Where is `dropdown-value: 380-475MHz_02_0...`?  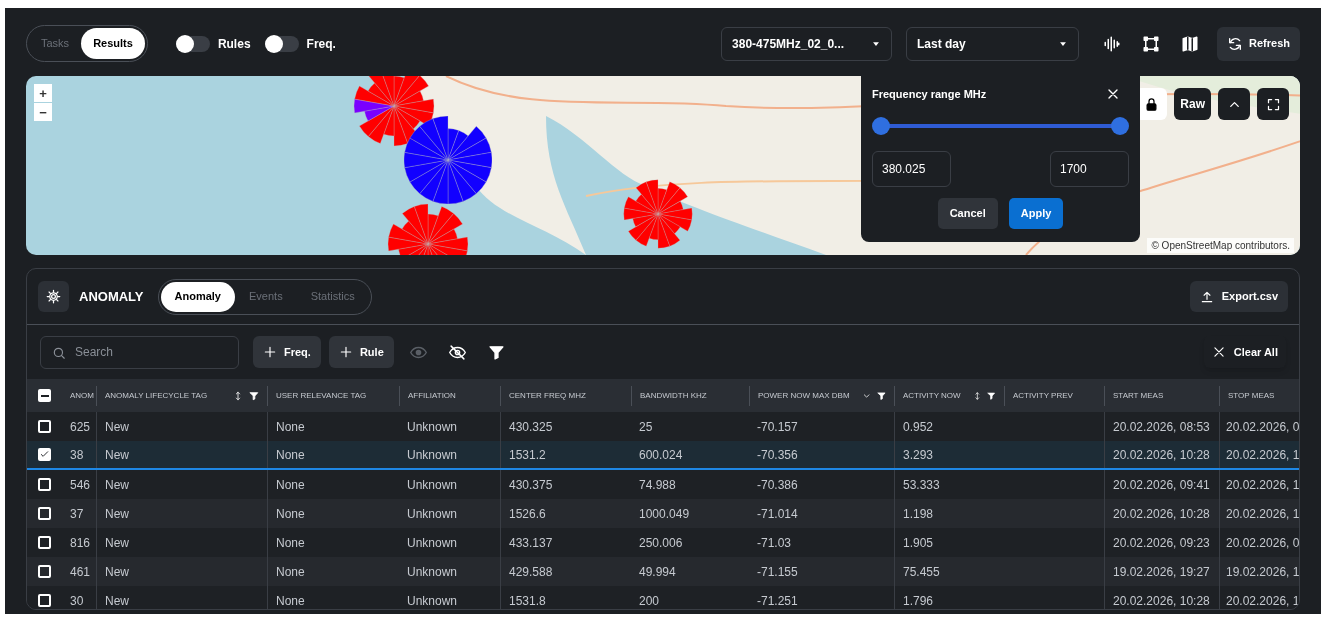
dropdown-value: 380-475MHz_02_0... is located at coordinates (788, 44).